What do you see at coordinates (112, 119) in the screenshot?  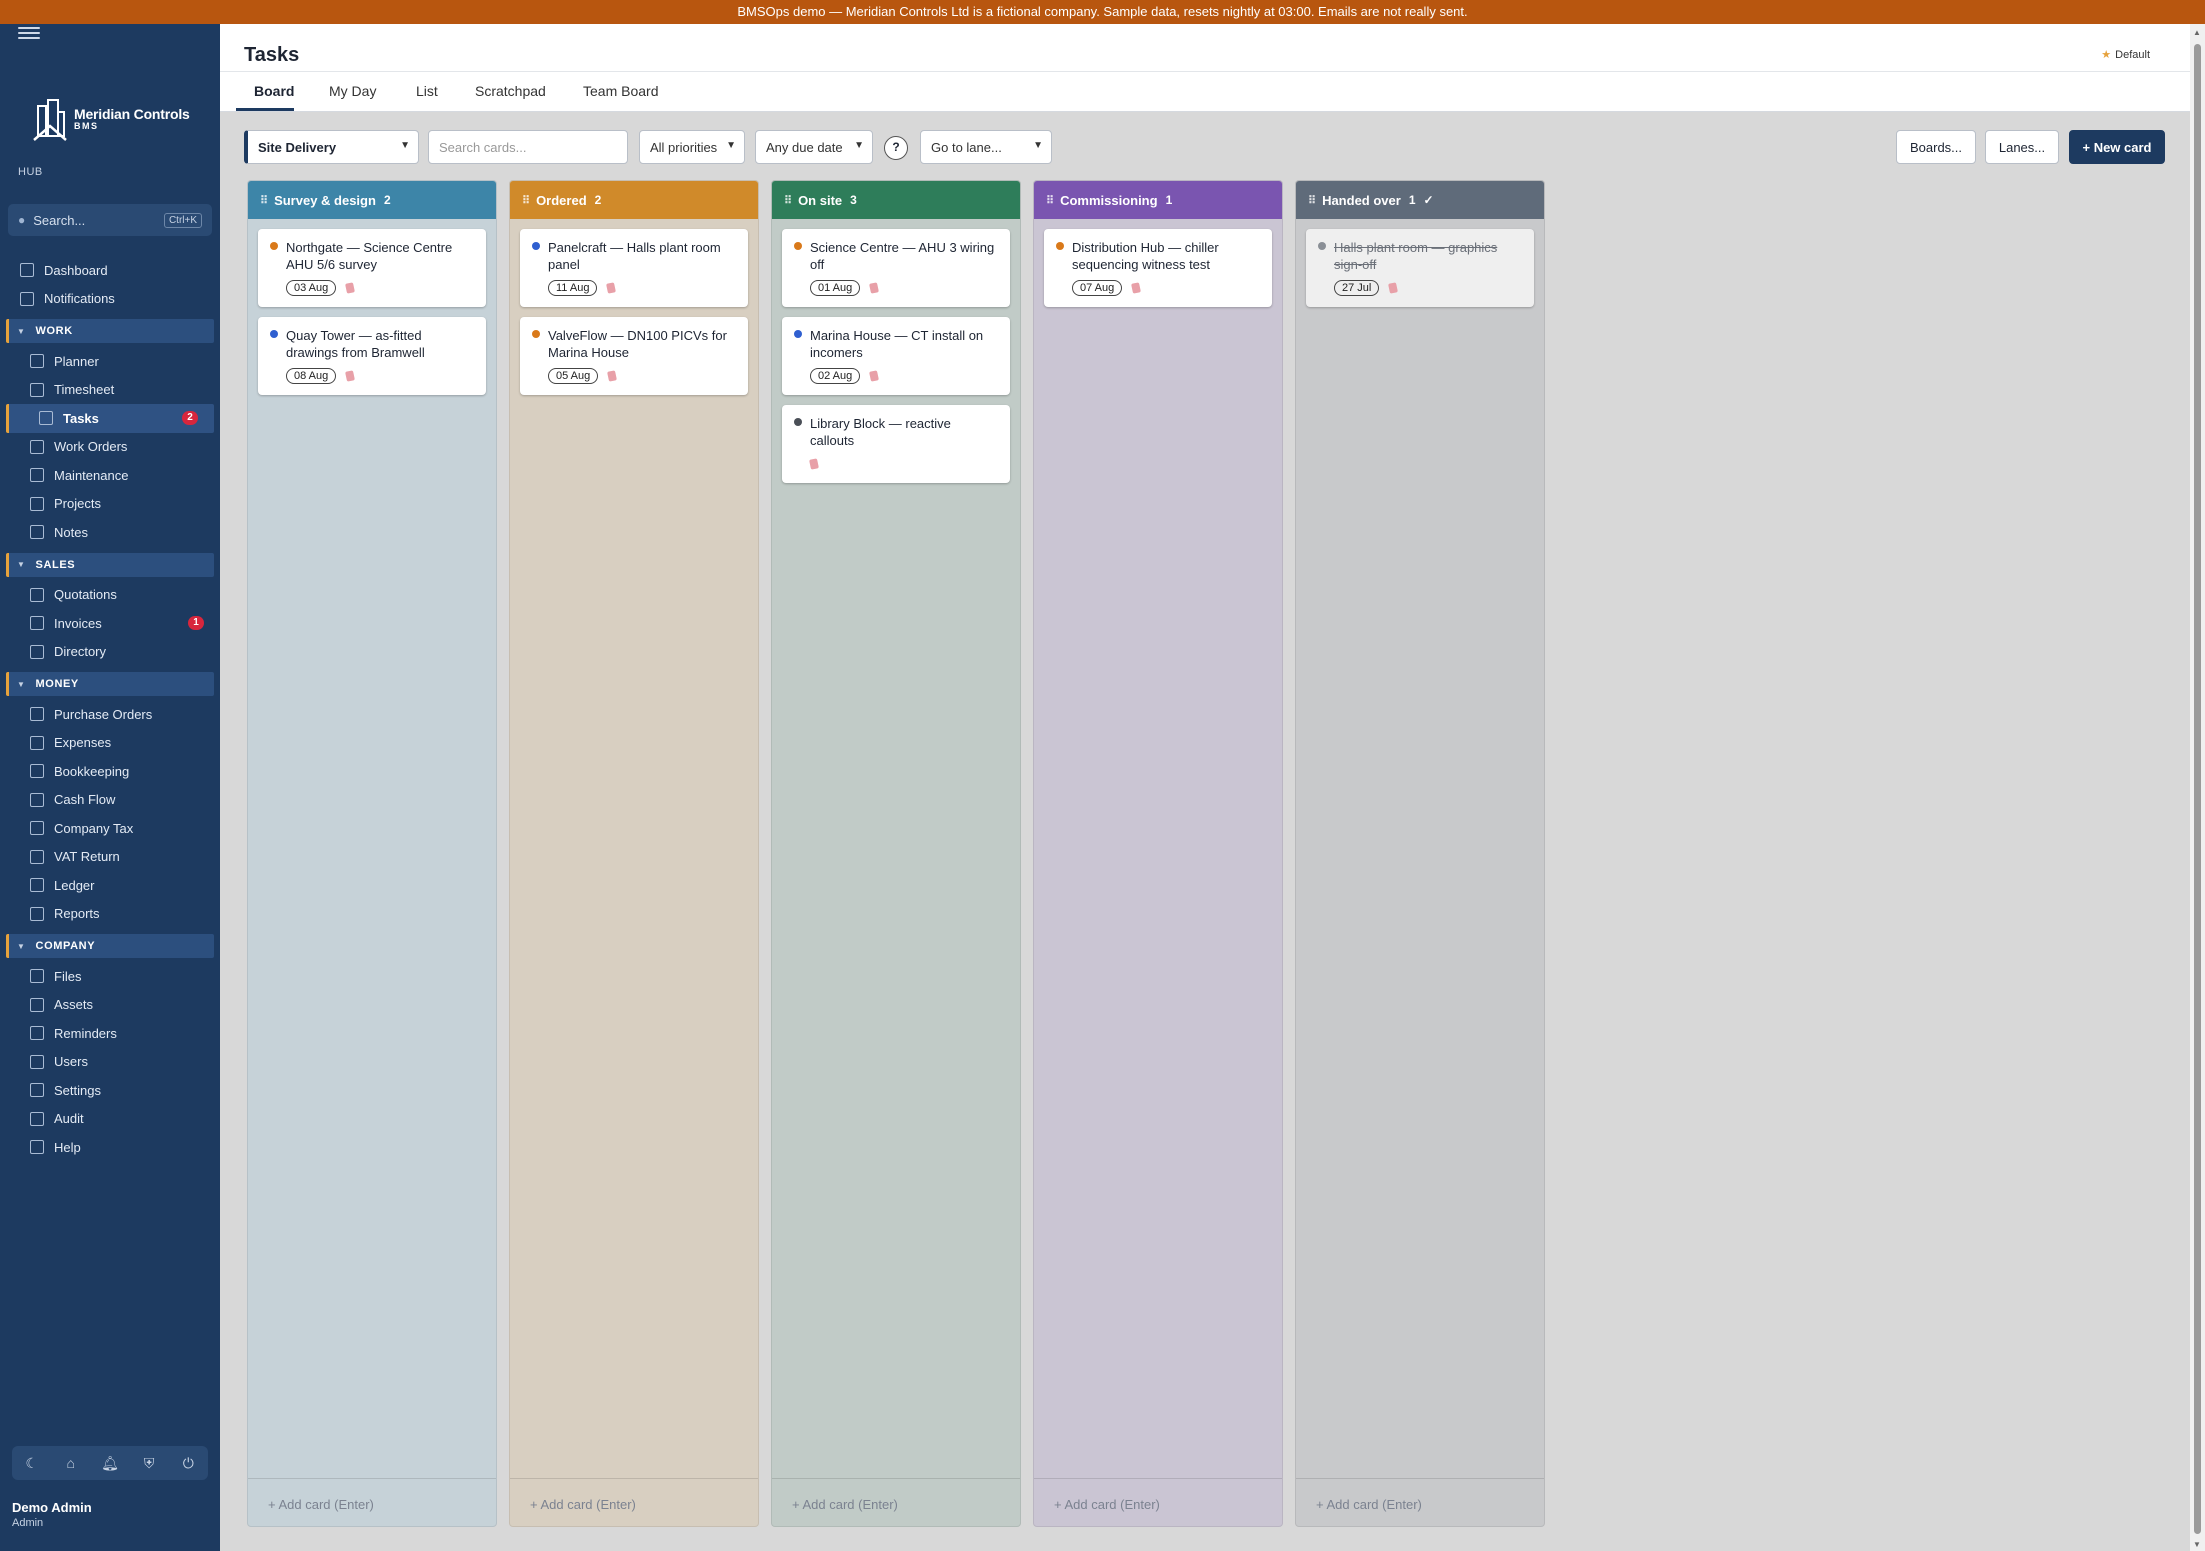 I see `brand-logo: Meridian Controls BMS` at bounding box center [112, 119].